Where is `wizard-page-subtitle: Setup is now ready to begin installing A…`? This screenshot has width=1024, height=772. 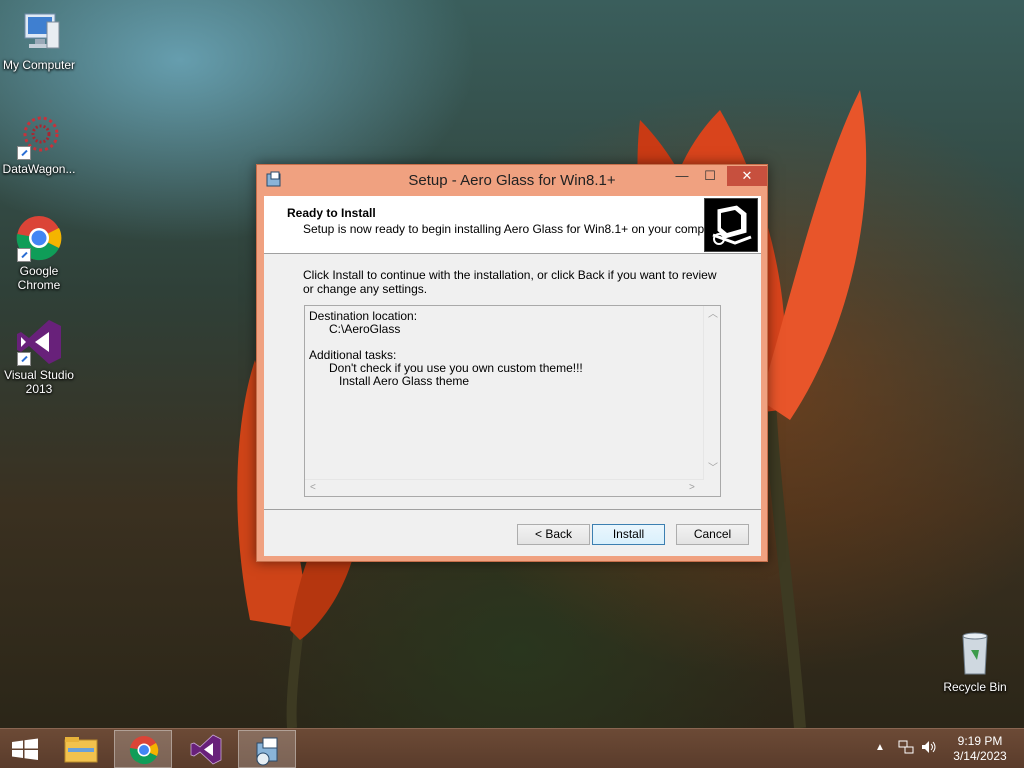
wizard-page-subtitle: Setup is now ready to begin installing A… is located at coordinates (515, 229).